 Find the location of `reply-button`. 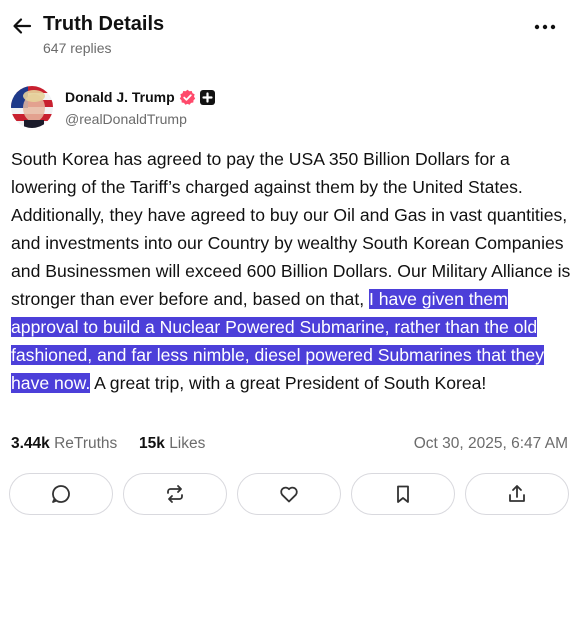

reply-button is located at coordinates (61, 494).